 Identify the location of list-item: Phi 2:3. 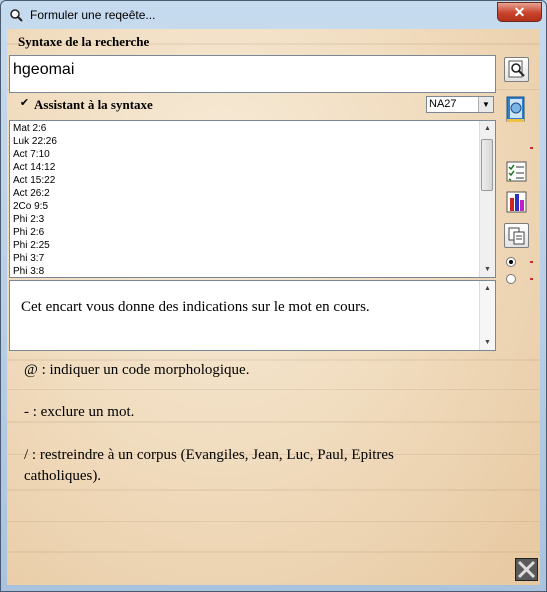
(35, 219).